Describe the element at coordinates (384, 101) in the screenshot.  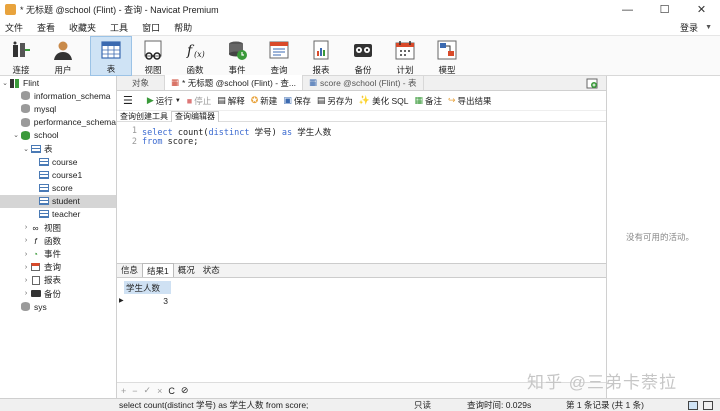
I see `beautify-sql-button: ✨ 美化 SQL` at that location.